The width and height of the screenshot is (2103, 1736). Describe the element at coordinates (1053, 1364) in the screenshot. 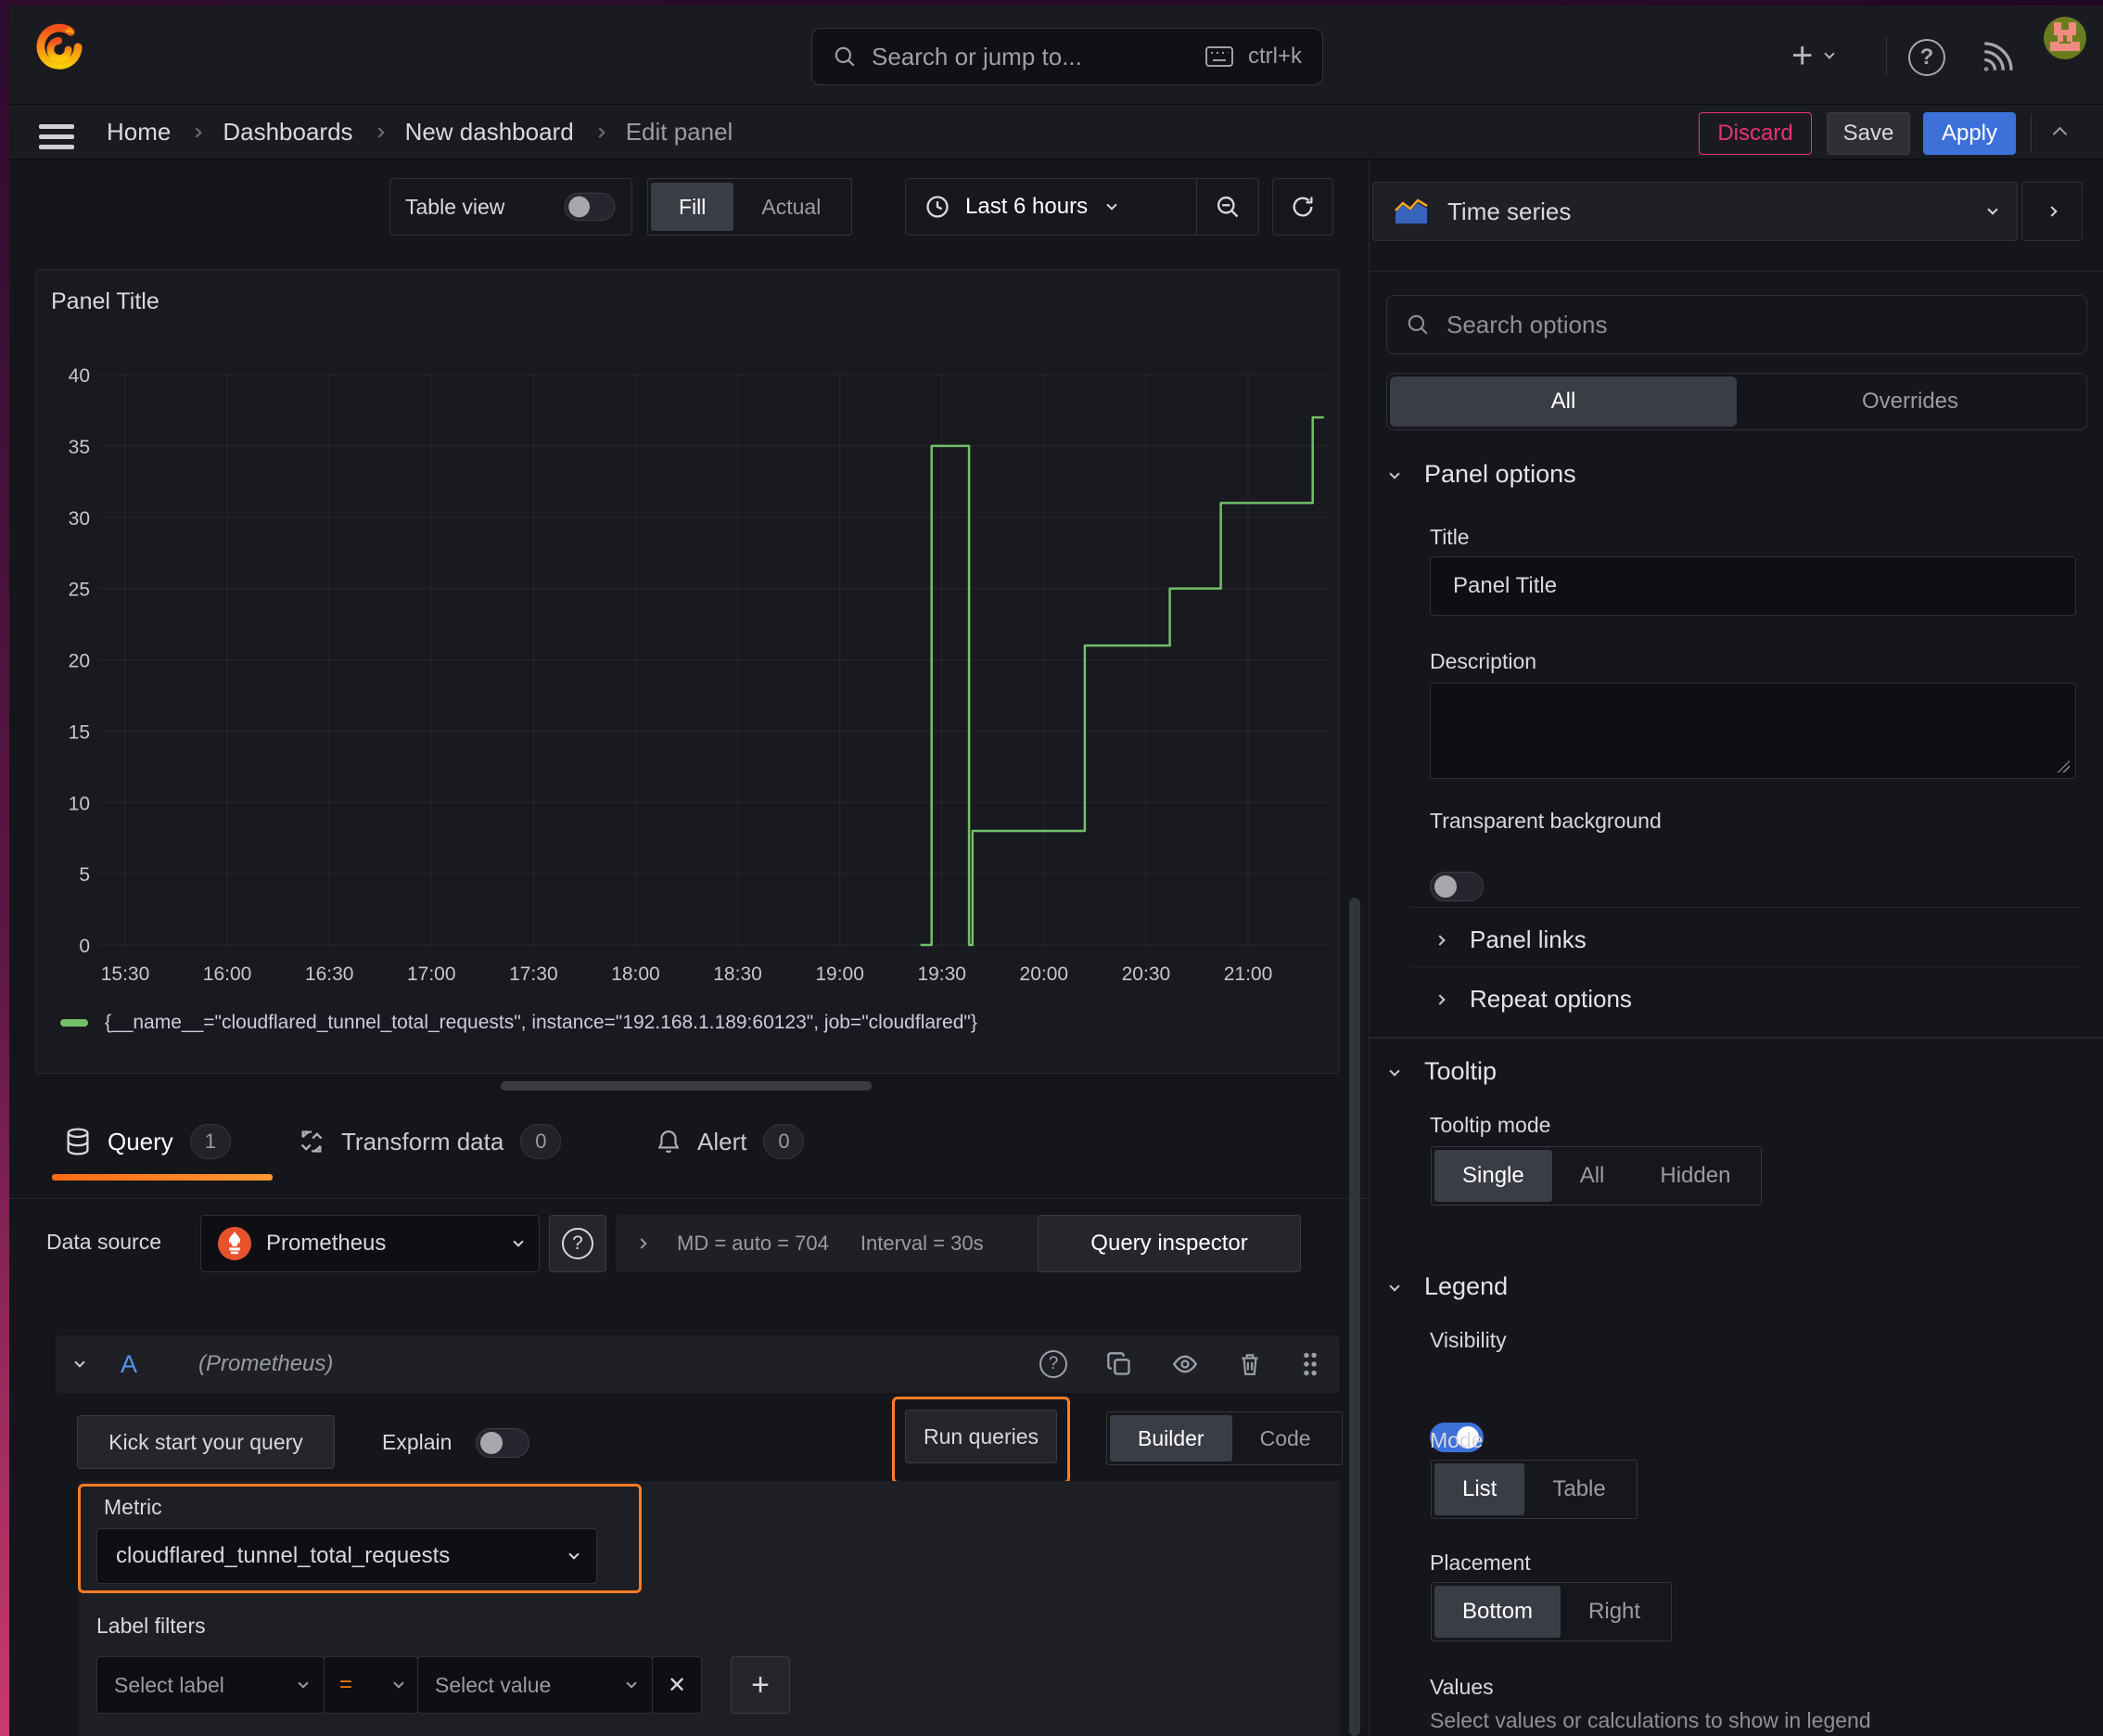

I see `query-help-icon: ?` at that location.